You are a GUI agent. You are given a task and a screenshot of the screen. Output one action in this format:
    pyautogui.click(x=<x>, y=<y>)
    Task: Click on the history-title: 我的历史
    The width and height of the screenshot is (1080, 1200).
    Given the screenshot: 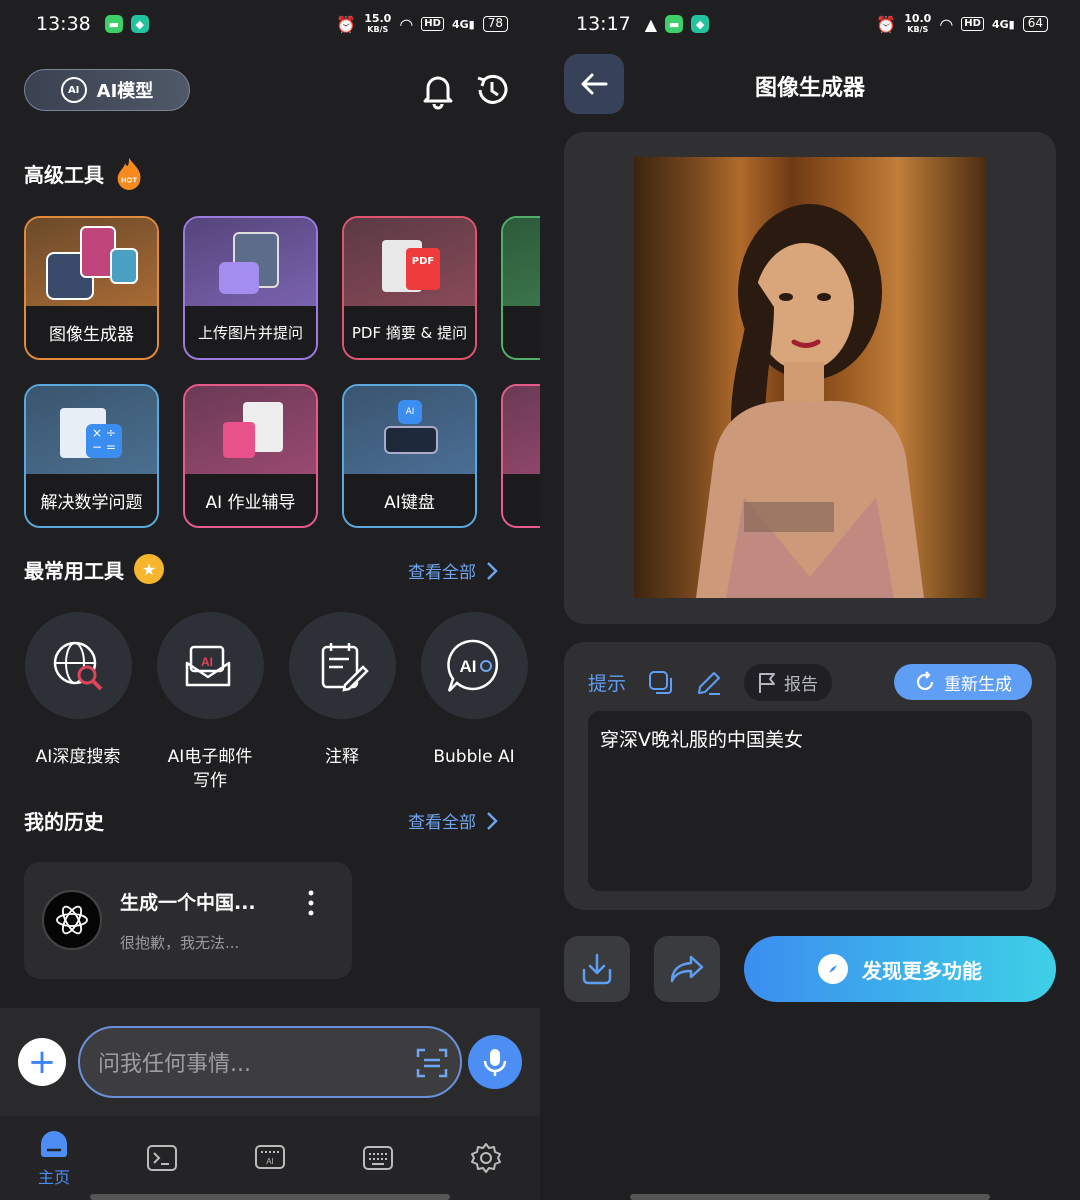 What is the action you would take?
    pyautogui.click(x=64, y=822)
    